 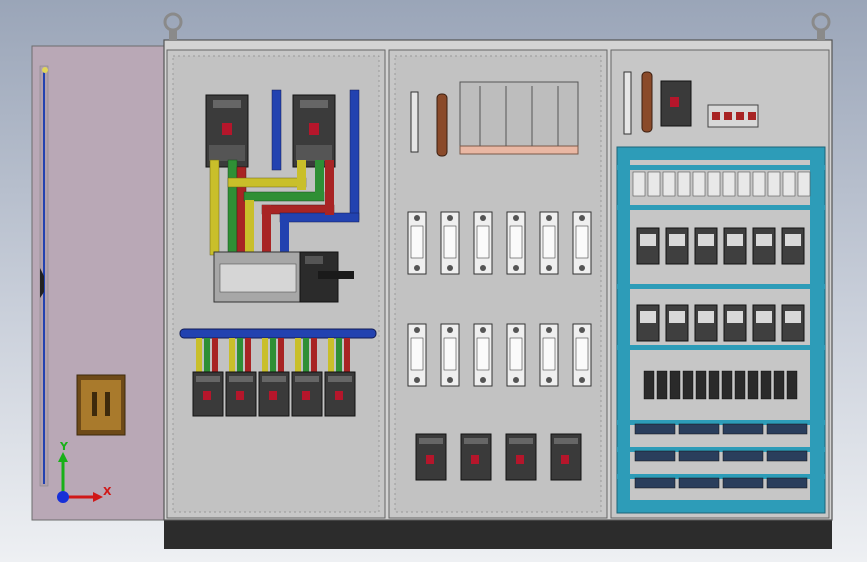 What do you see at coordinates (278, 333) in the screenshot?
I see `neutral-busbar` at bounding box center [278, 333].